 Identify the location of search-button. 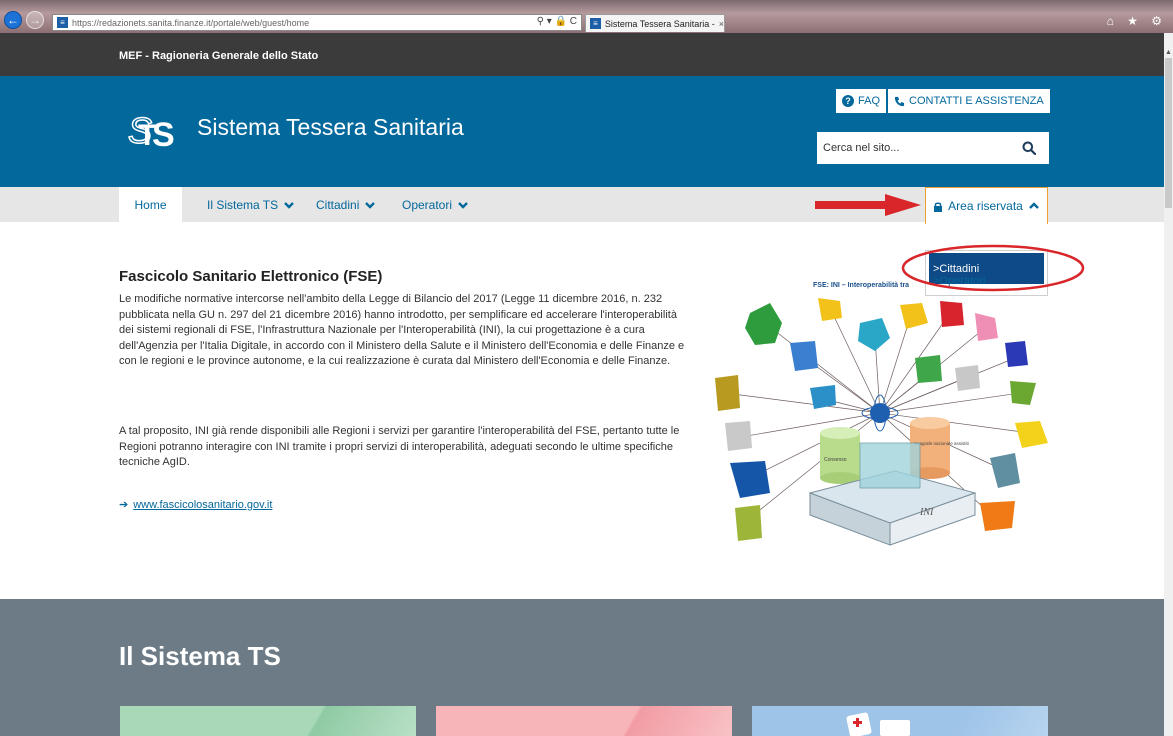
(1029, 148).